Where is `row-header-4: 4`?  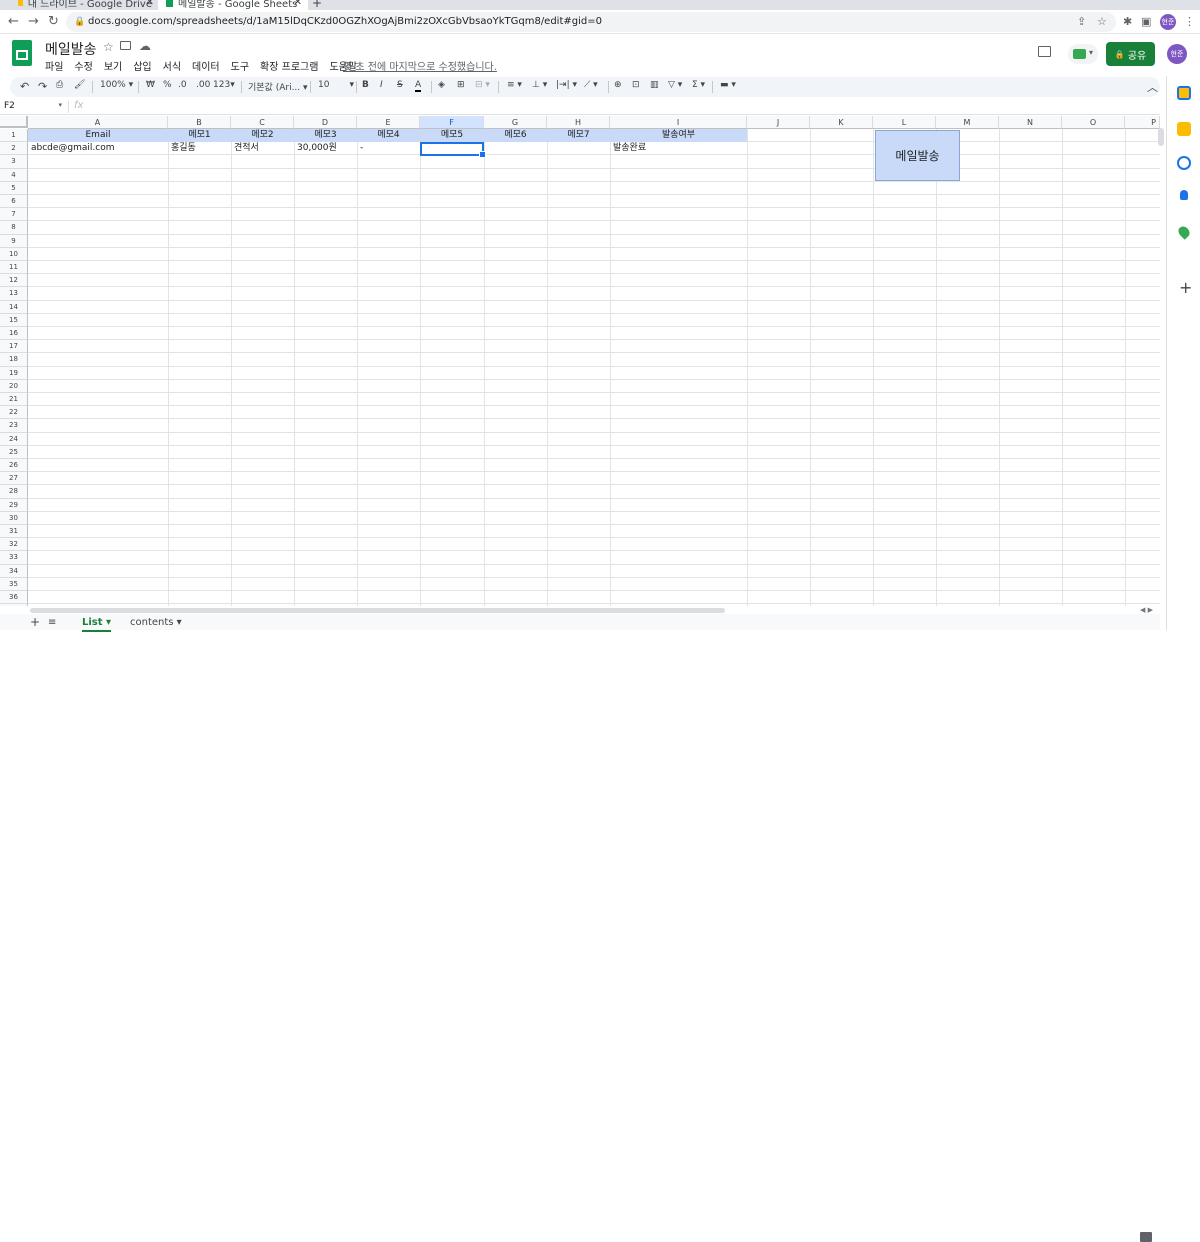 row-header-4: 4 is located at coordinates (14, 175).